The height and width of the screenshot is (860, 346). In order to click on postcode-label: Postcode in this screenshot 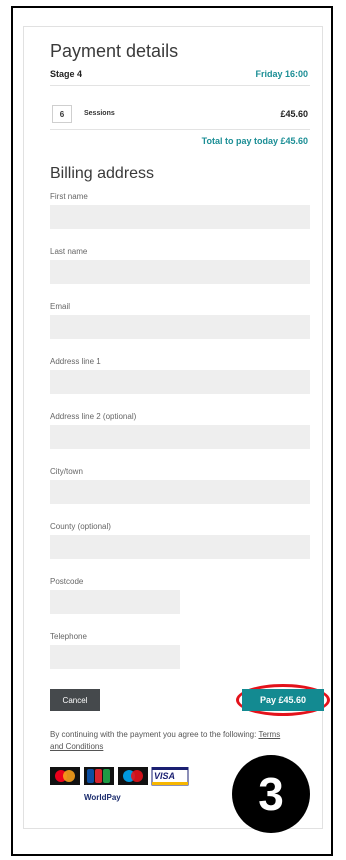, I will do `click(67, 581)`.